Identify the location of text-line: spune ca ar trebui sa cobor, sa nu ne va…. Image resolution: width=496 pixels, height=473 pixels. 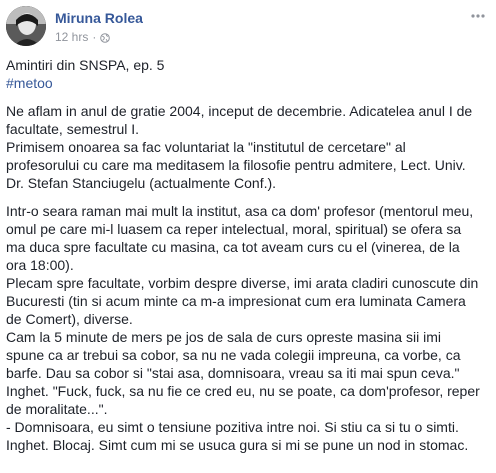
(233, 355).